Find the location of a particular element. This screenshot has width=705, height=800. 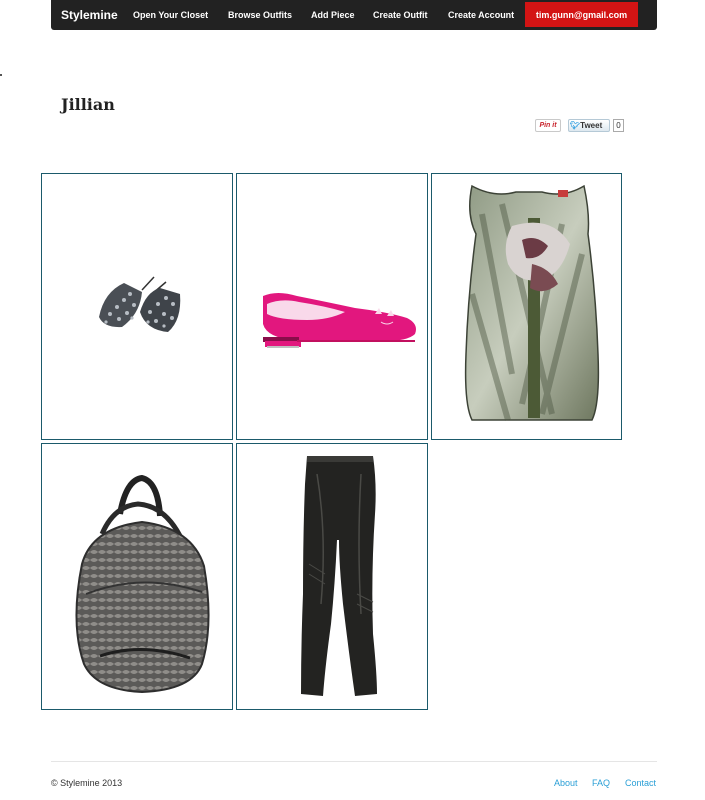

snakeskin-bag-image is located at coordinates (142, 584).